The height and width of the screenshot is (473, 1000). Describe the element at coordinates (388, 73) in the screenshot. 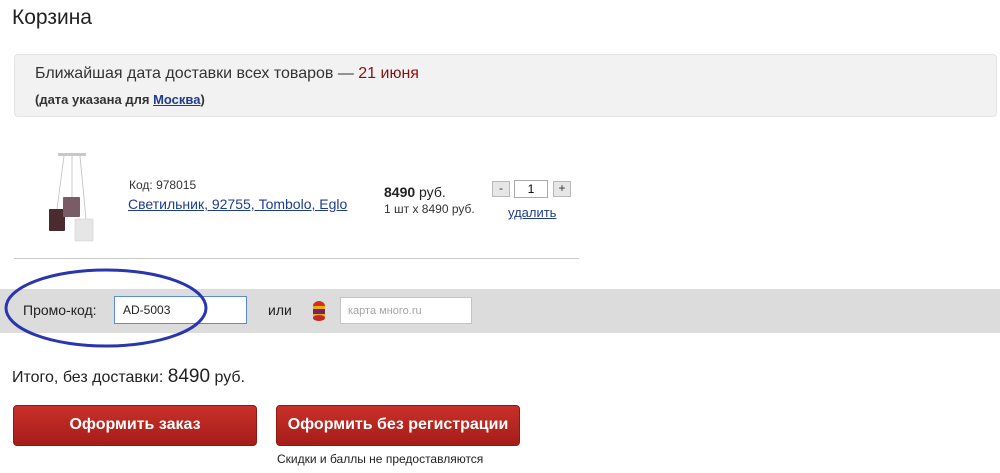

I see `delivery-date: 21 июня` at that location.